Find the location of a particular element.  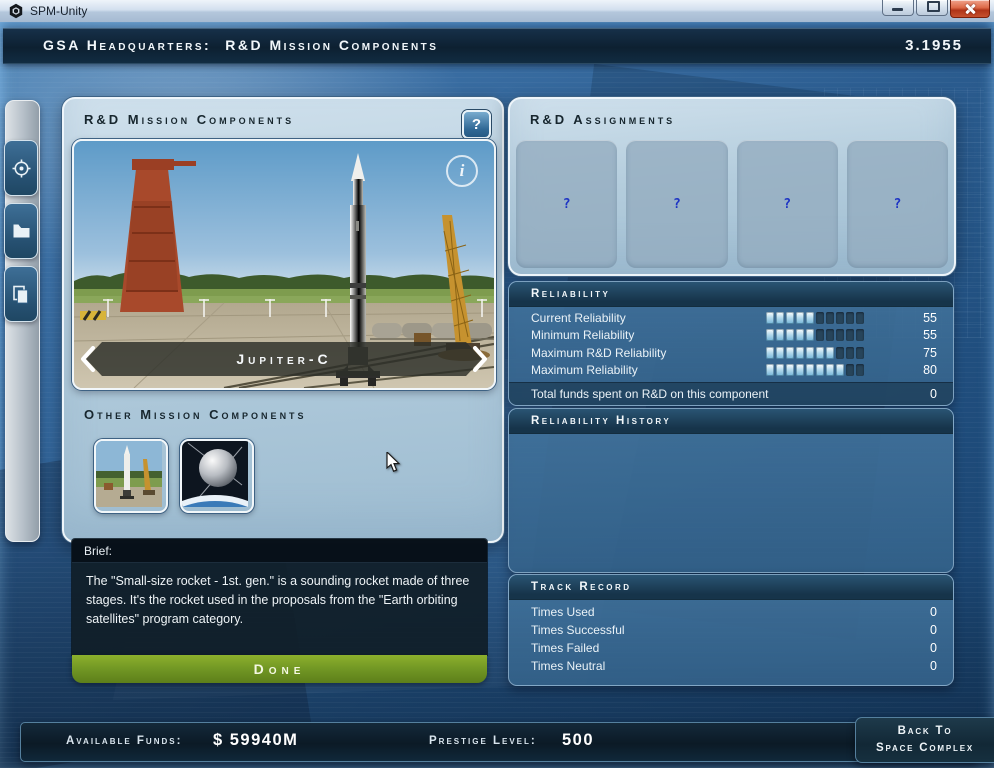

target-icon is located at coordinates (21, 168).